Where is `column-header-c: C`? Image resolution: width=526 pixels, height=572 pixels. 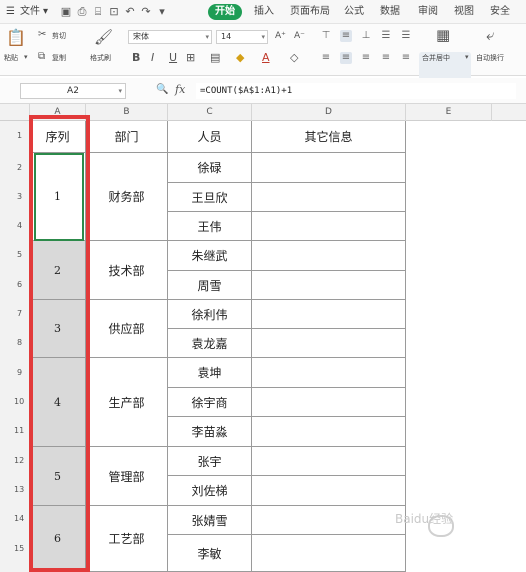
column-header-c: C is located at coordinates (210, 112).